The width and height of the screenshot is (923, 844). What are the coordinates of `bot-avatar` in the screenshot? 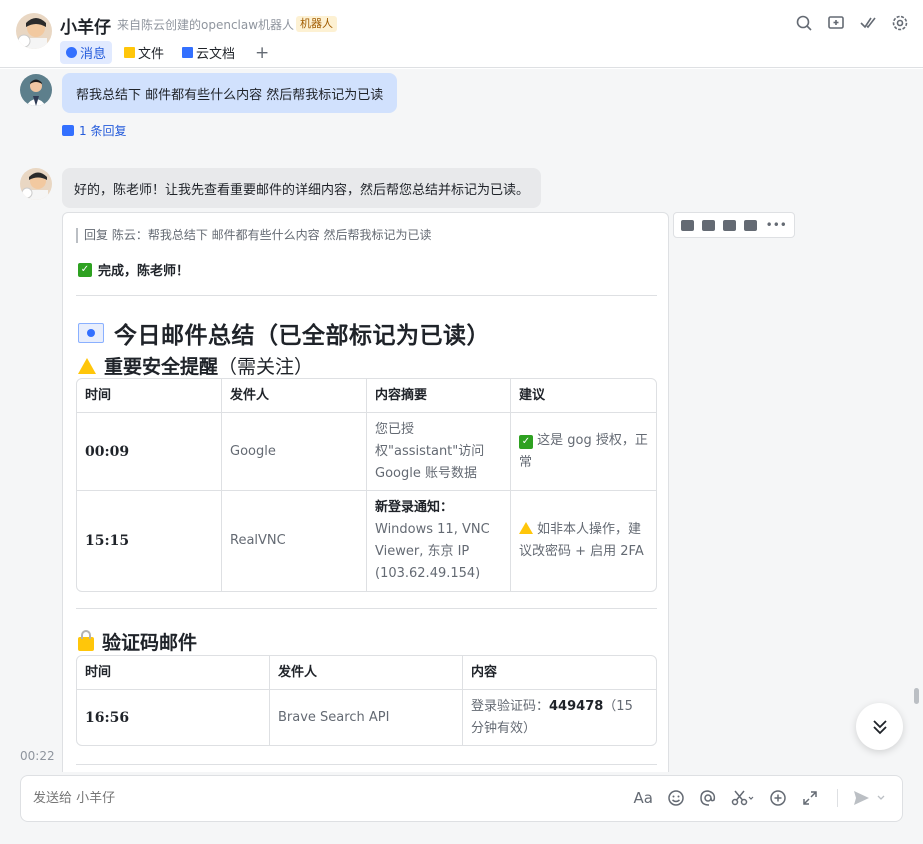 It's located at (34, 31).